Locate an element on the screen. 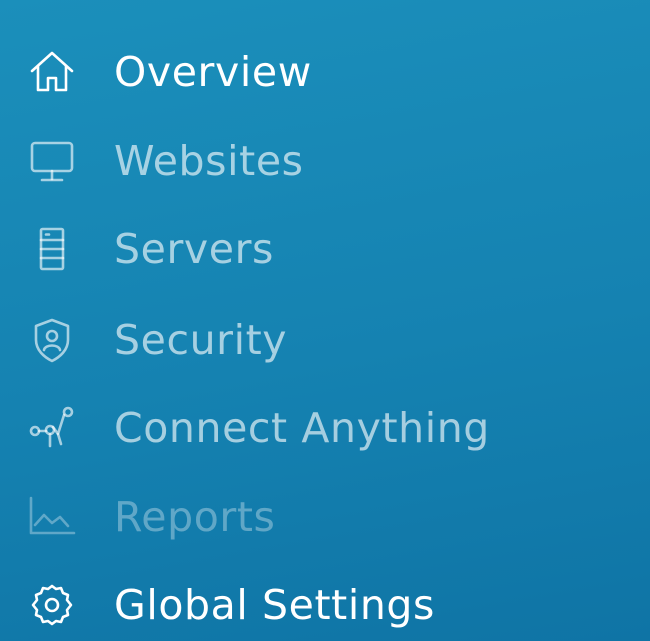 Image resolution: width=650 pixels, height=641 pixels. server-icon is located at coordinates (52, 249).